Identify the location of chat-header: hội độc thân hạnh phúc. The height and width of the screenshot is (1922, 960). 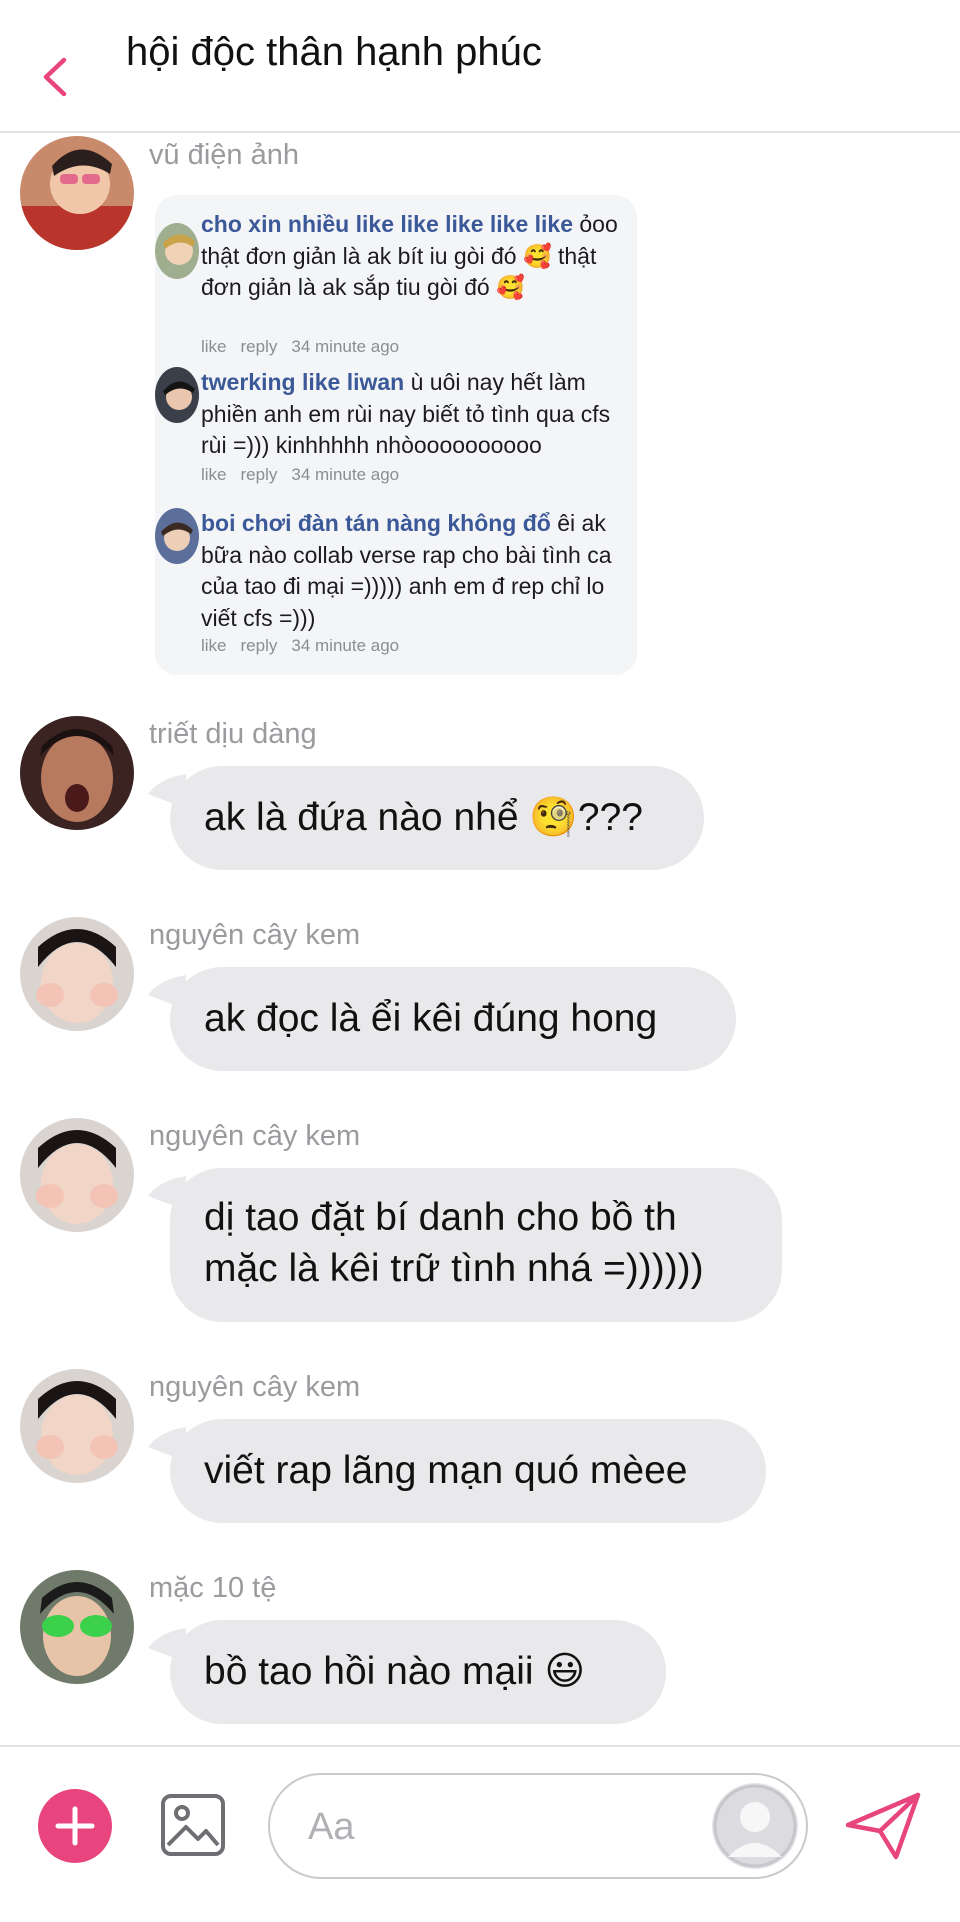
(480, 66).